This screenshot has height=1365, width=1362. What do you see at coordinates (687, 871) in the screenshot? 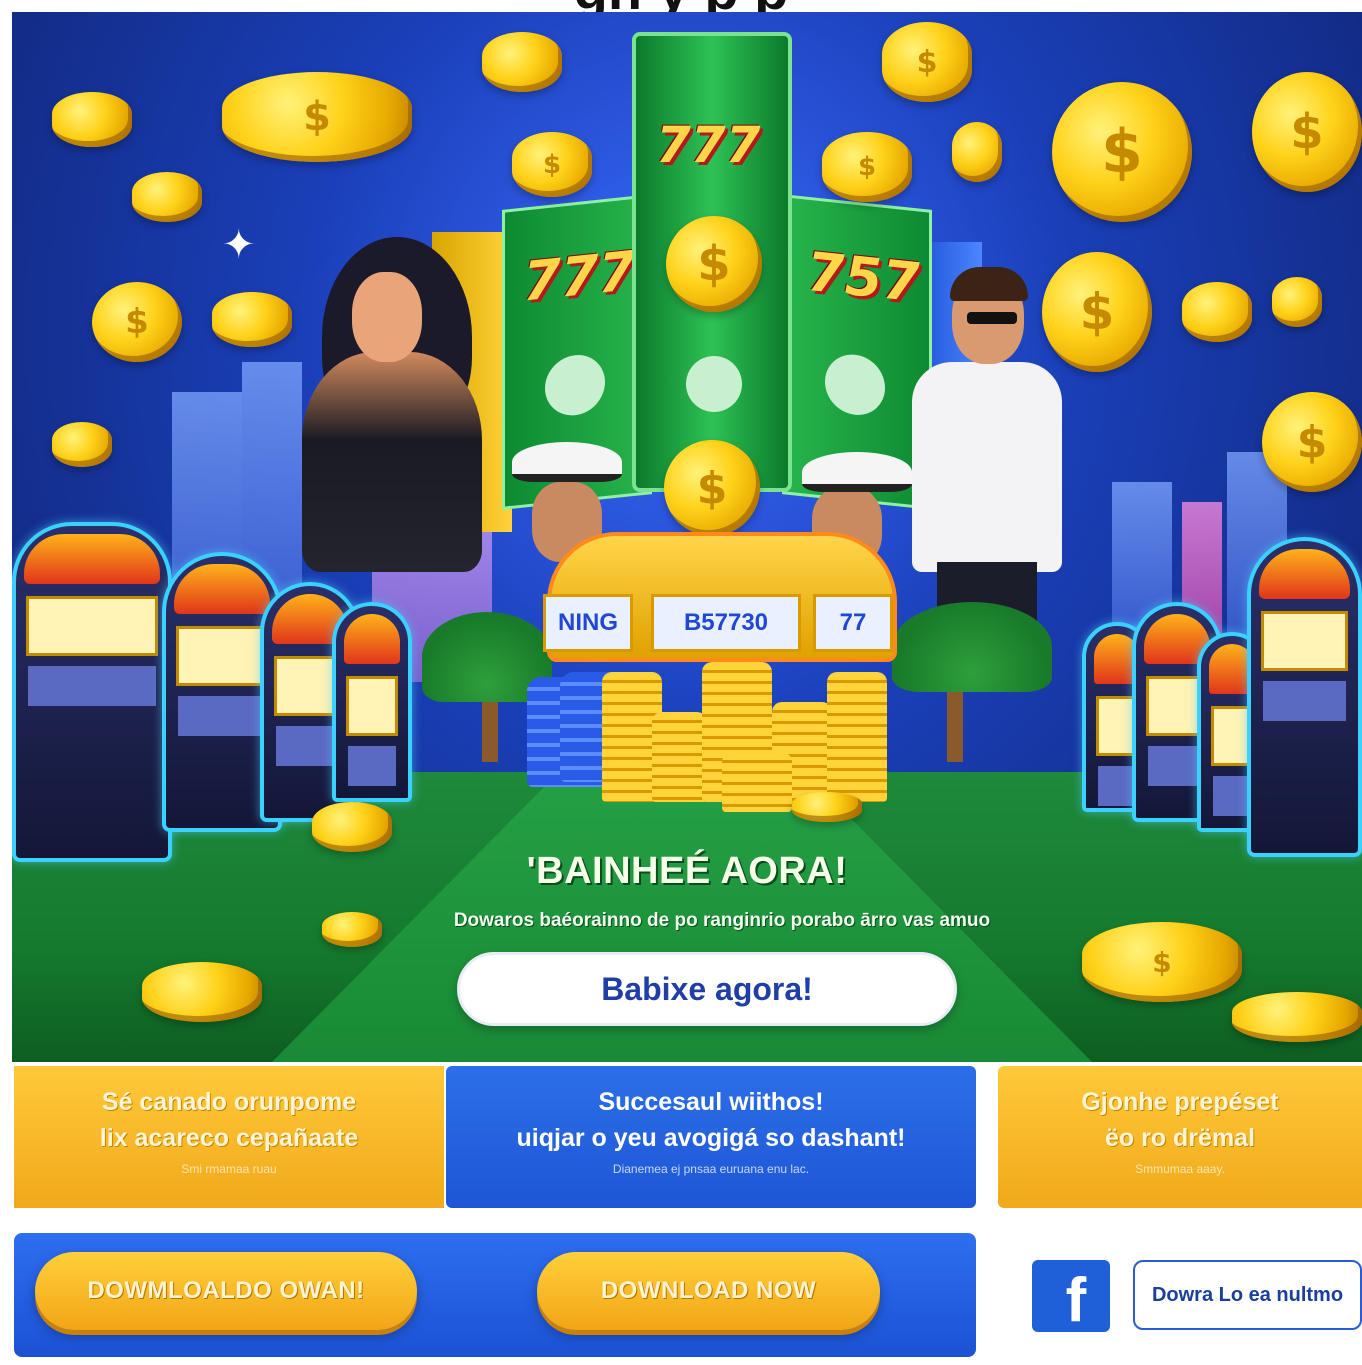
I see `hero-title: 'BAINHEÉ AORA!` at bounding box center [687, 871].